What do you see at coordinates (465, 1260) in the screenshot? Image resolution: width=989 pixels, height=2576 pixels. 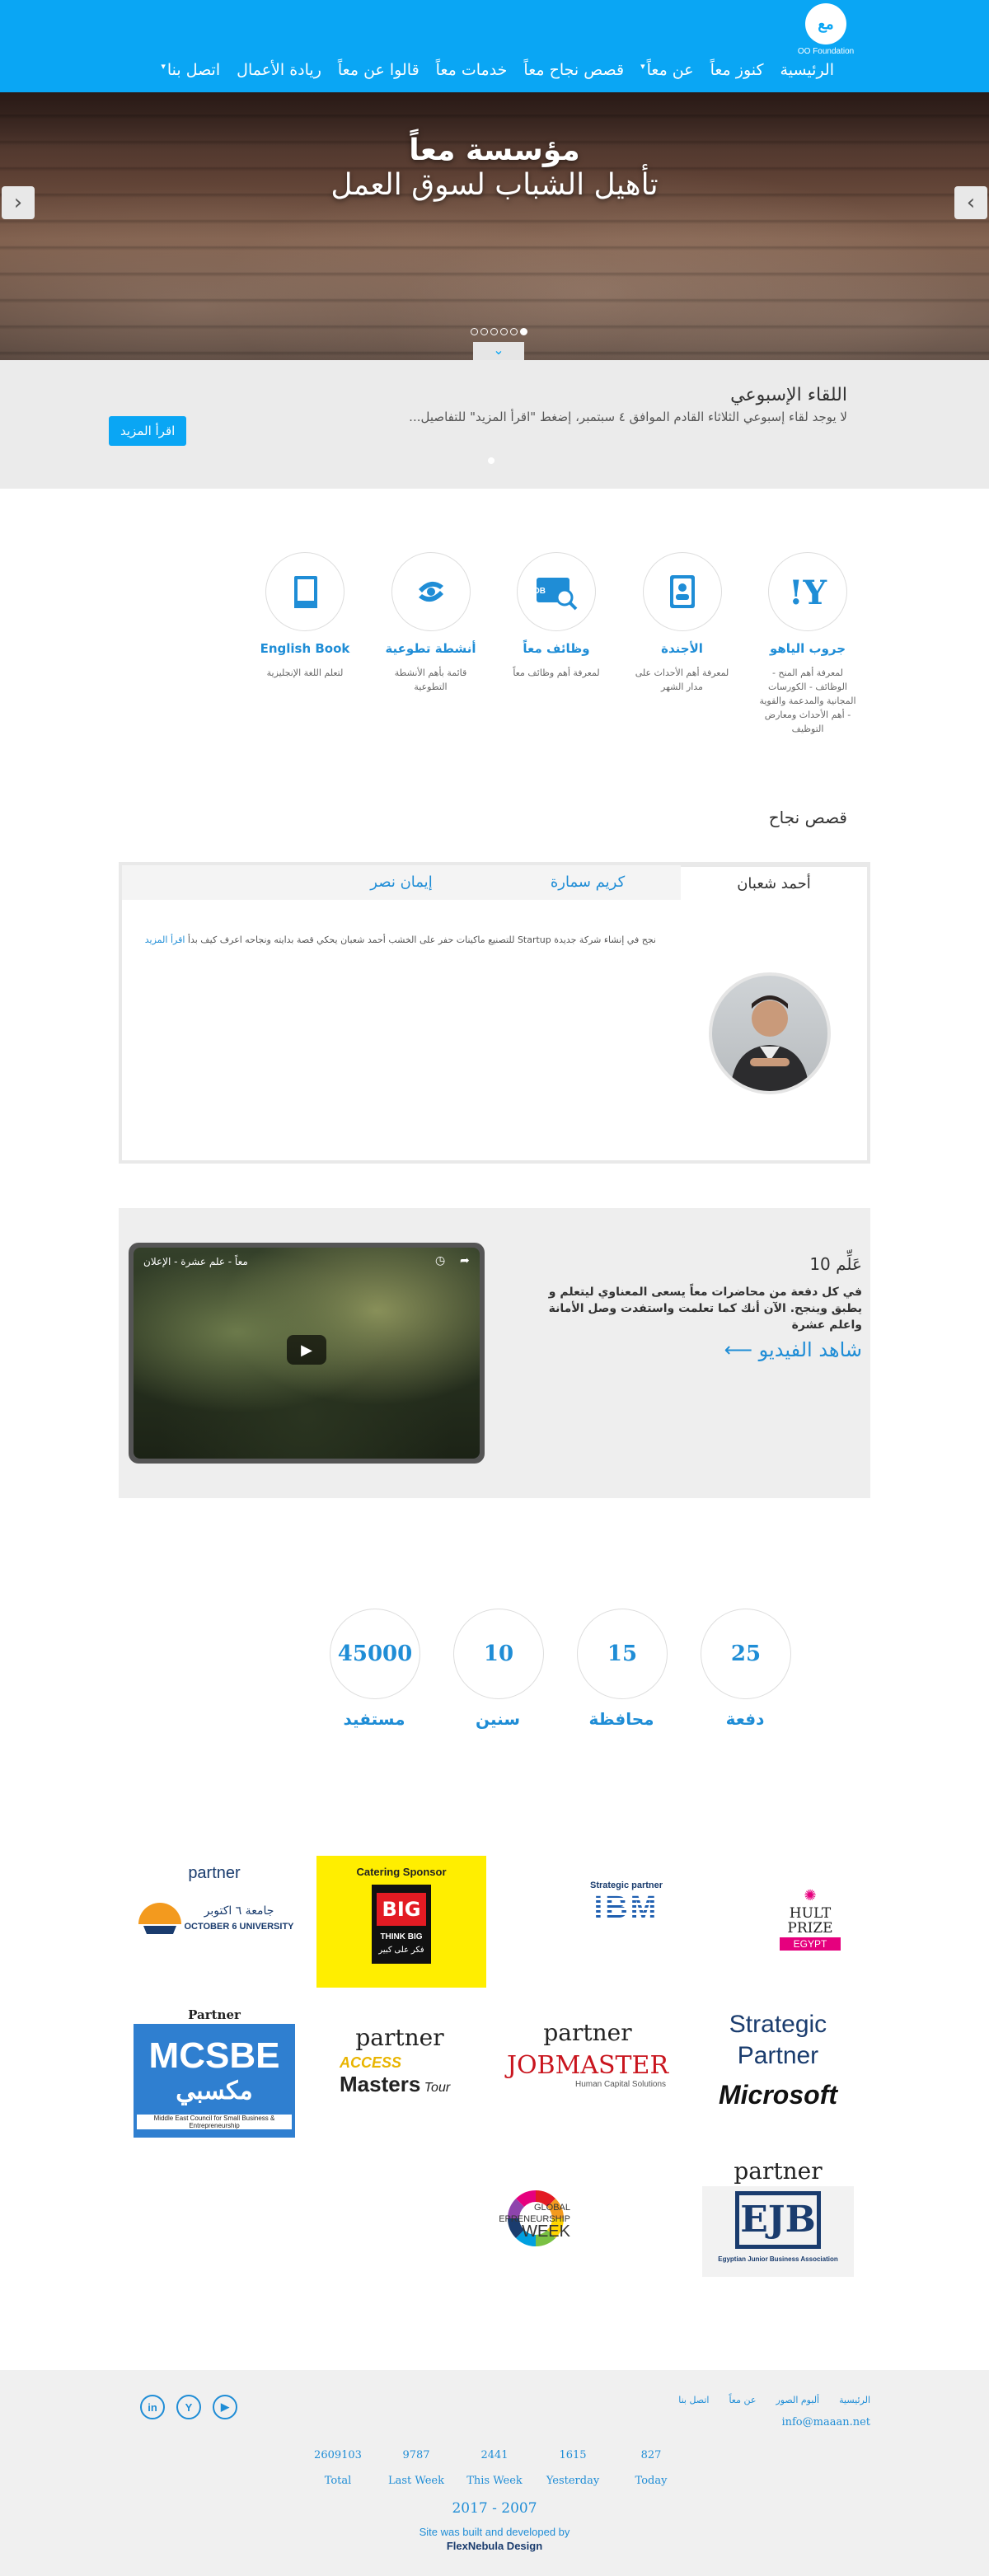 I see `share-icon: ➦` at bounding box center [465, 1260].